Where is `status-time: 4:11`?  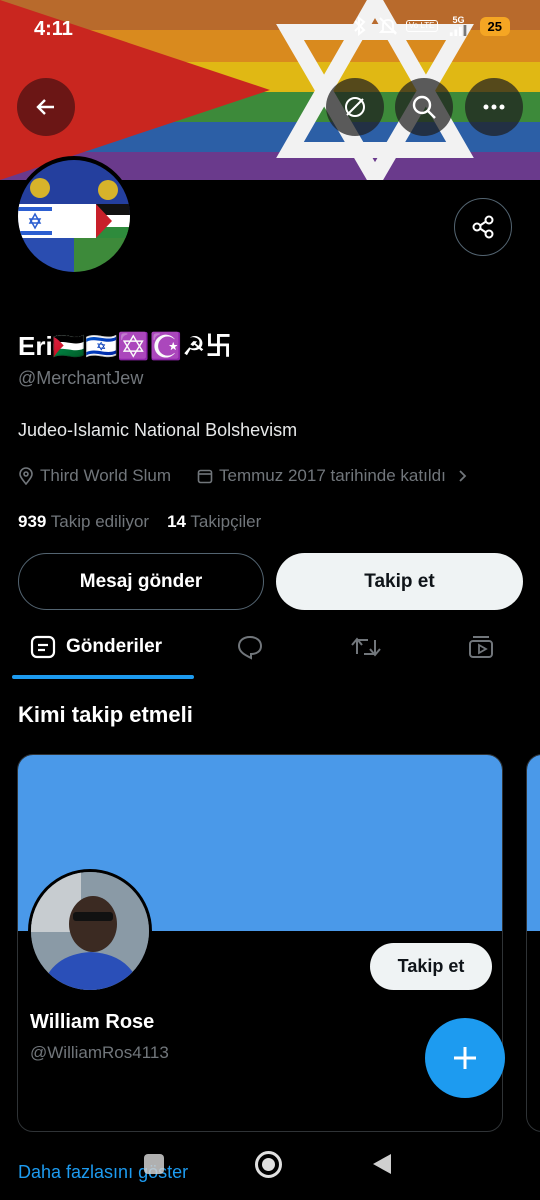
status-time: 4:11 is located at coordinates (53, 29).